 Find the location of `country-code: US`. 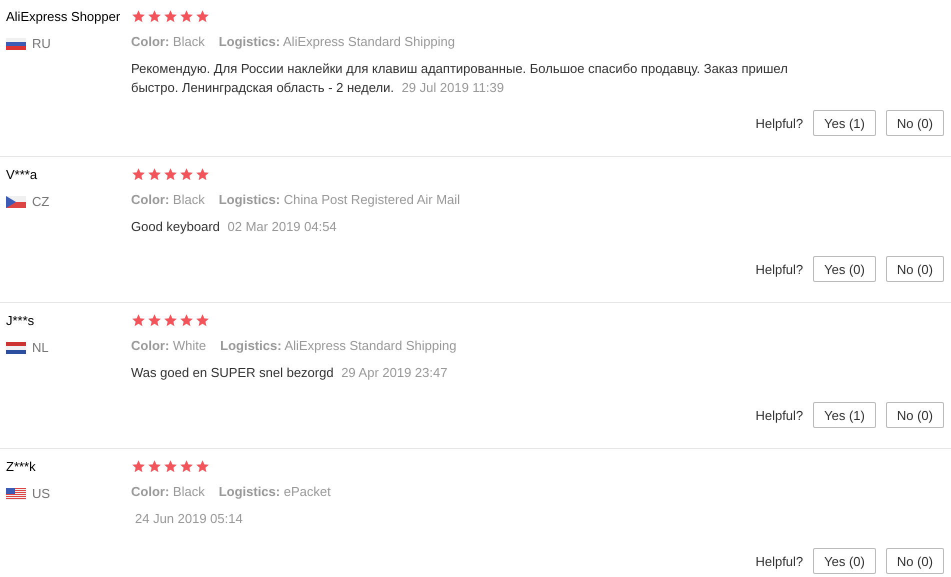

country-code: US is located at coordinates (41, 493).